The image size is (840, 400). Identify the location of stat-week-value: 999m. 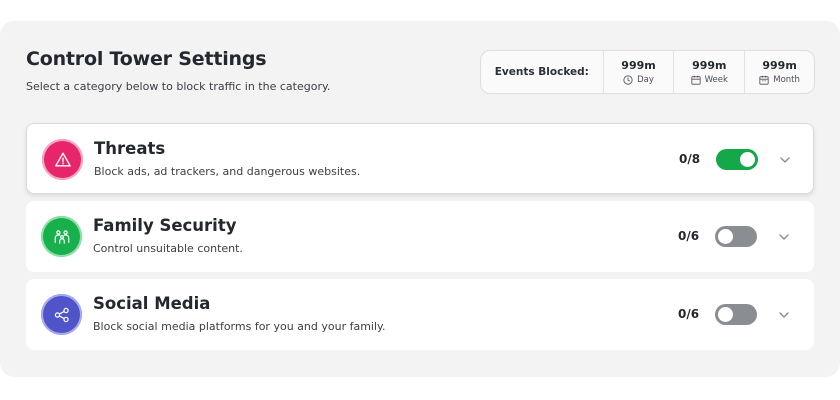
(709, 65).